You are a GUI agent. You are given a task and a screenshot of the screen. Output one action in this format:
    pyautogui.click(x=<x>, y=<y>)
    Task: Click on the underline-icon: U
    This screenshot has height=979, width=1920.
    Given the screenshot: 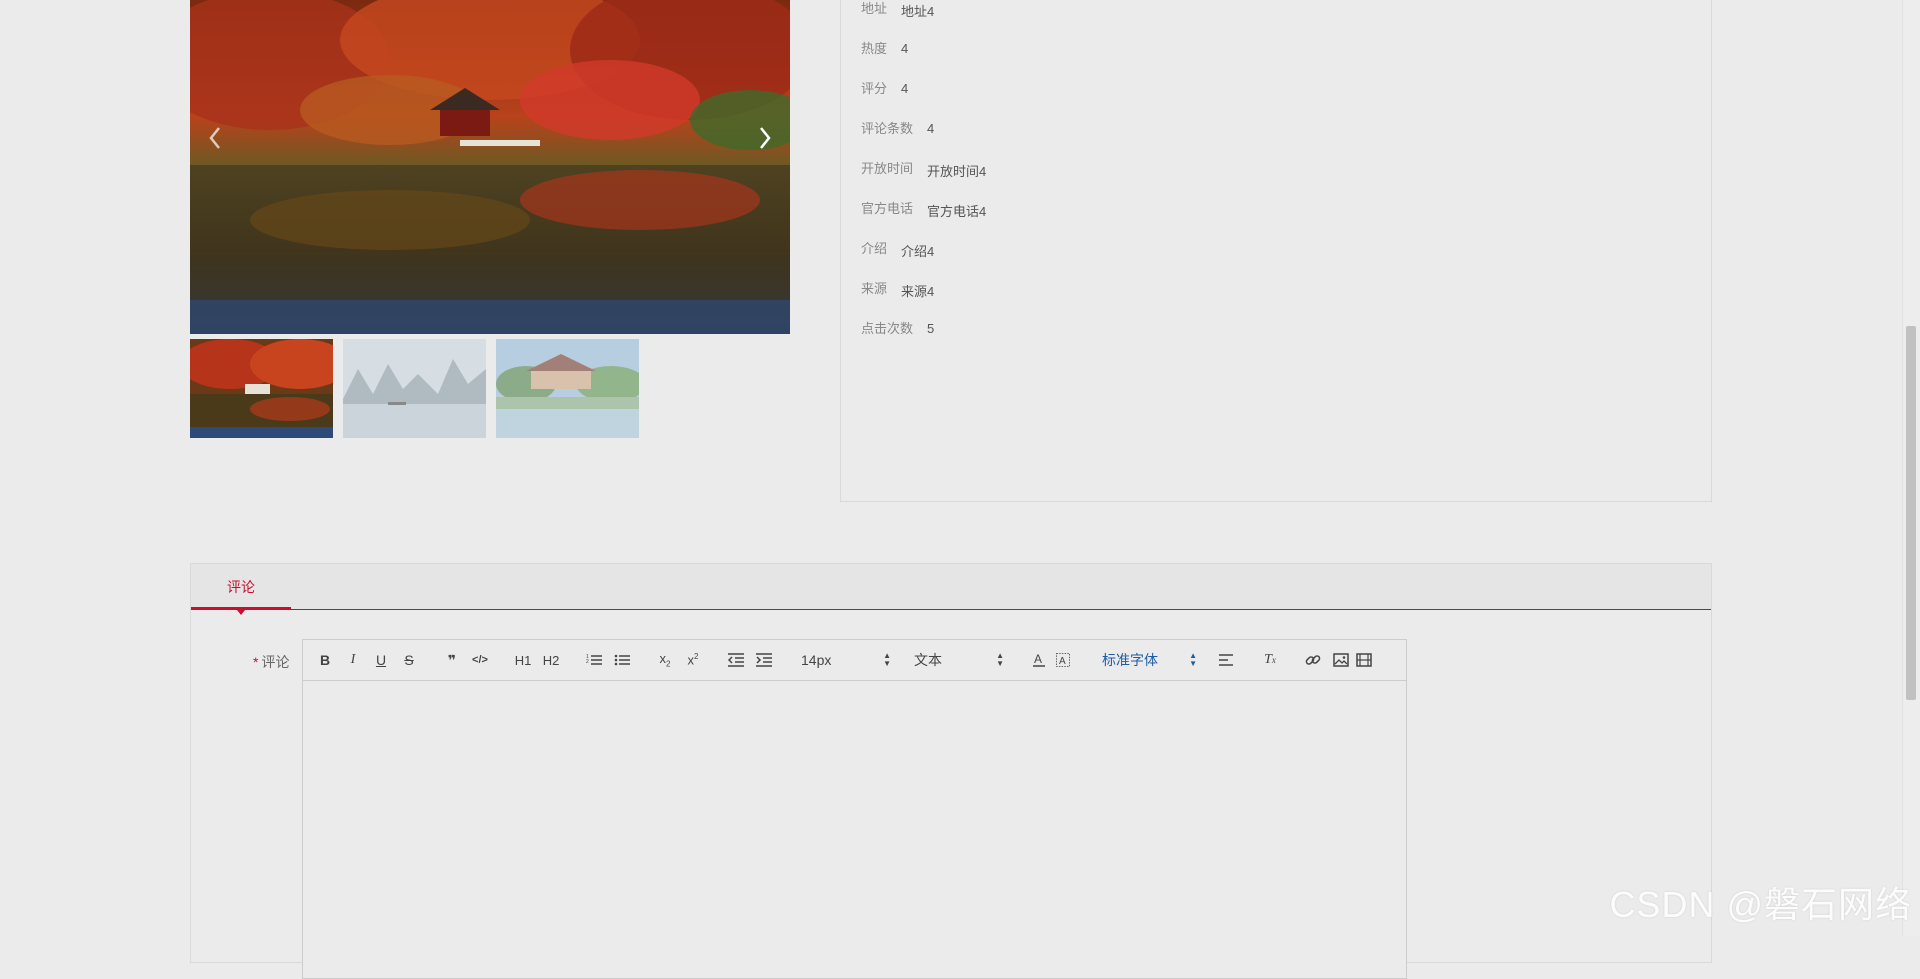 What is the action you would take?
    pyautogui.click(x=381, y=660)
    